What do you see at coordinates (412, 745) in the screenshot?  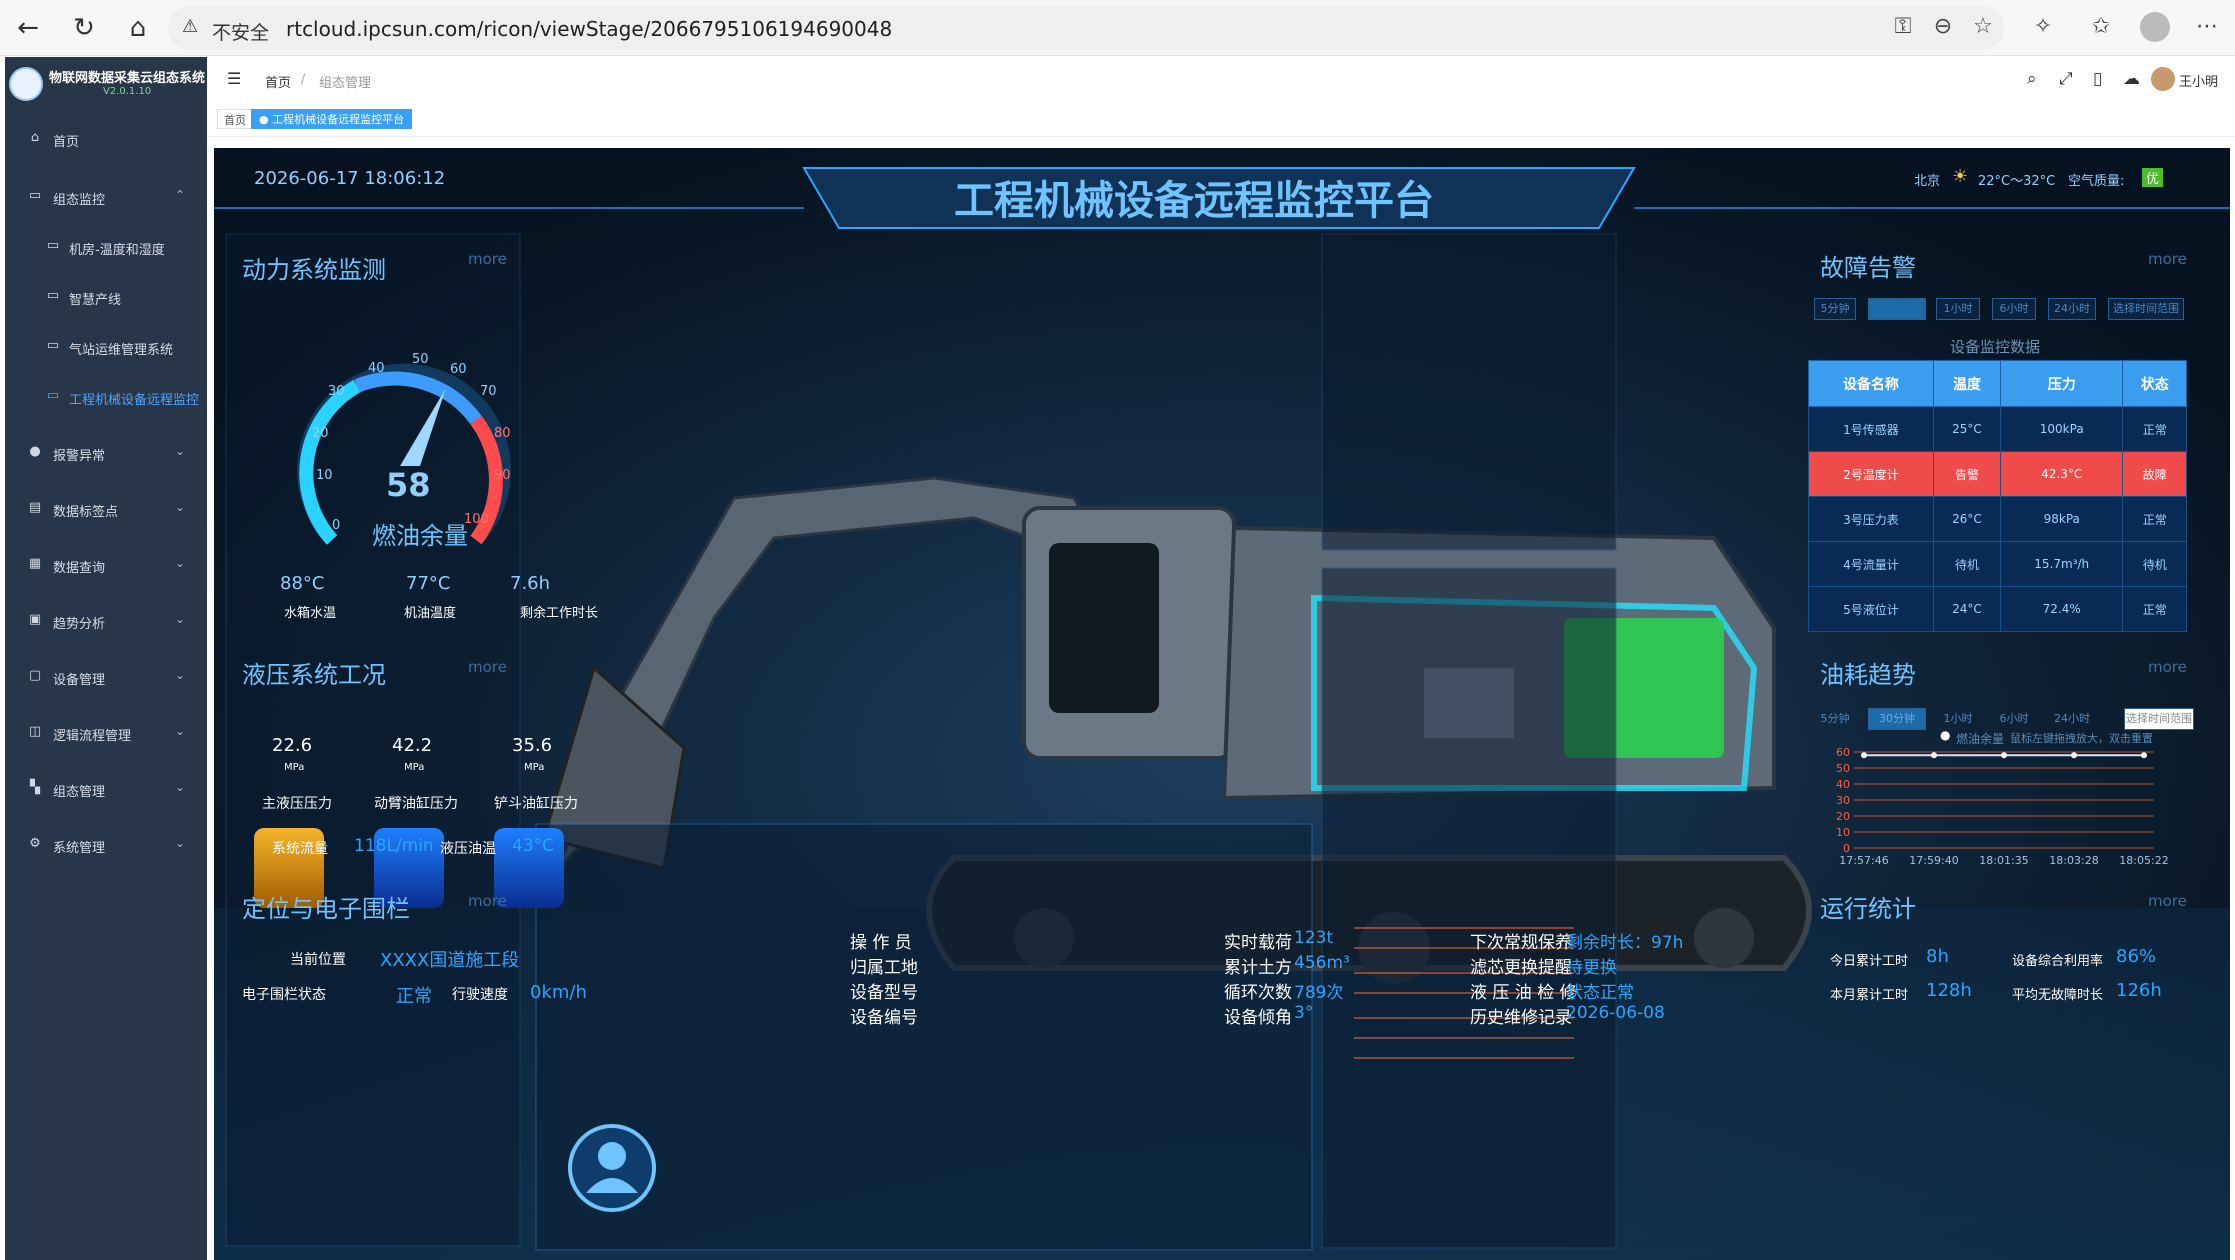 I see `cylinder-value: 42.2` at bounding box center [412, 745].